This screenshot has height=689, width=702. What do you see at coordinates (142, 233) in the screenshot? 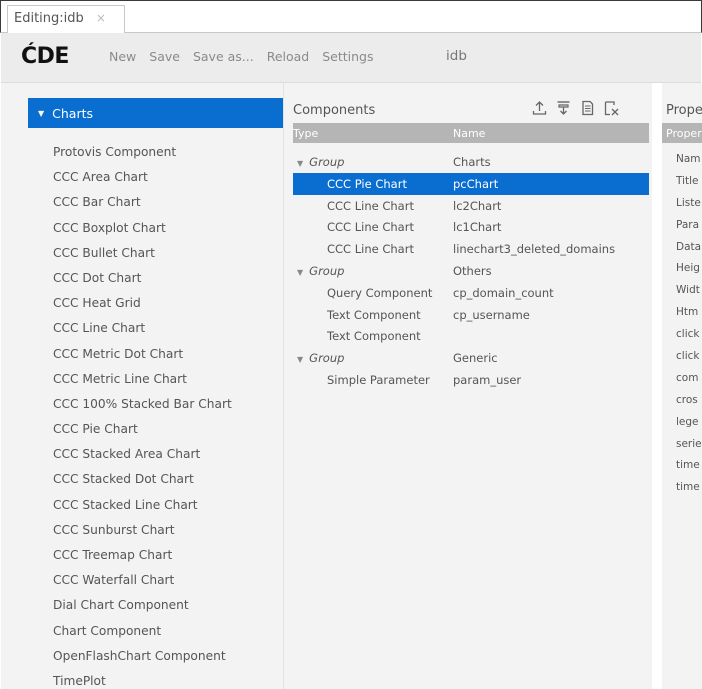
I see `palette-item: CCC Boxplot Chart` at bounding box center [142, 233].